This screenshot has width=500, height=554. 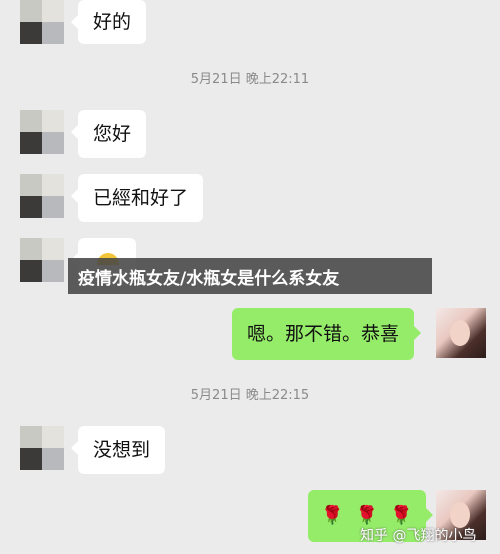 I want to click on incoming-message-bubble: 好的, so click(x=108, y=22).